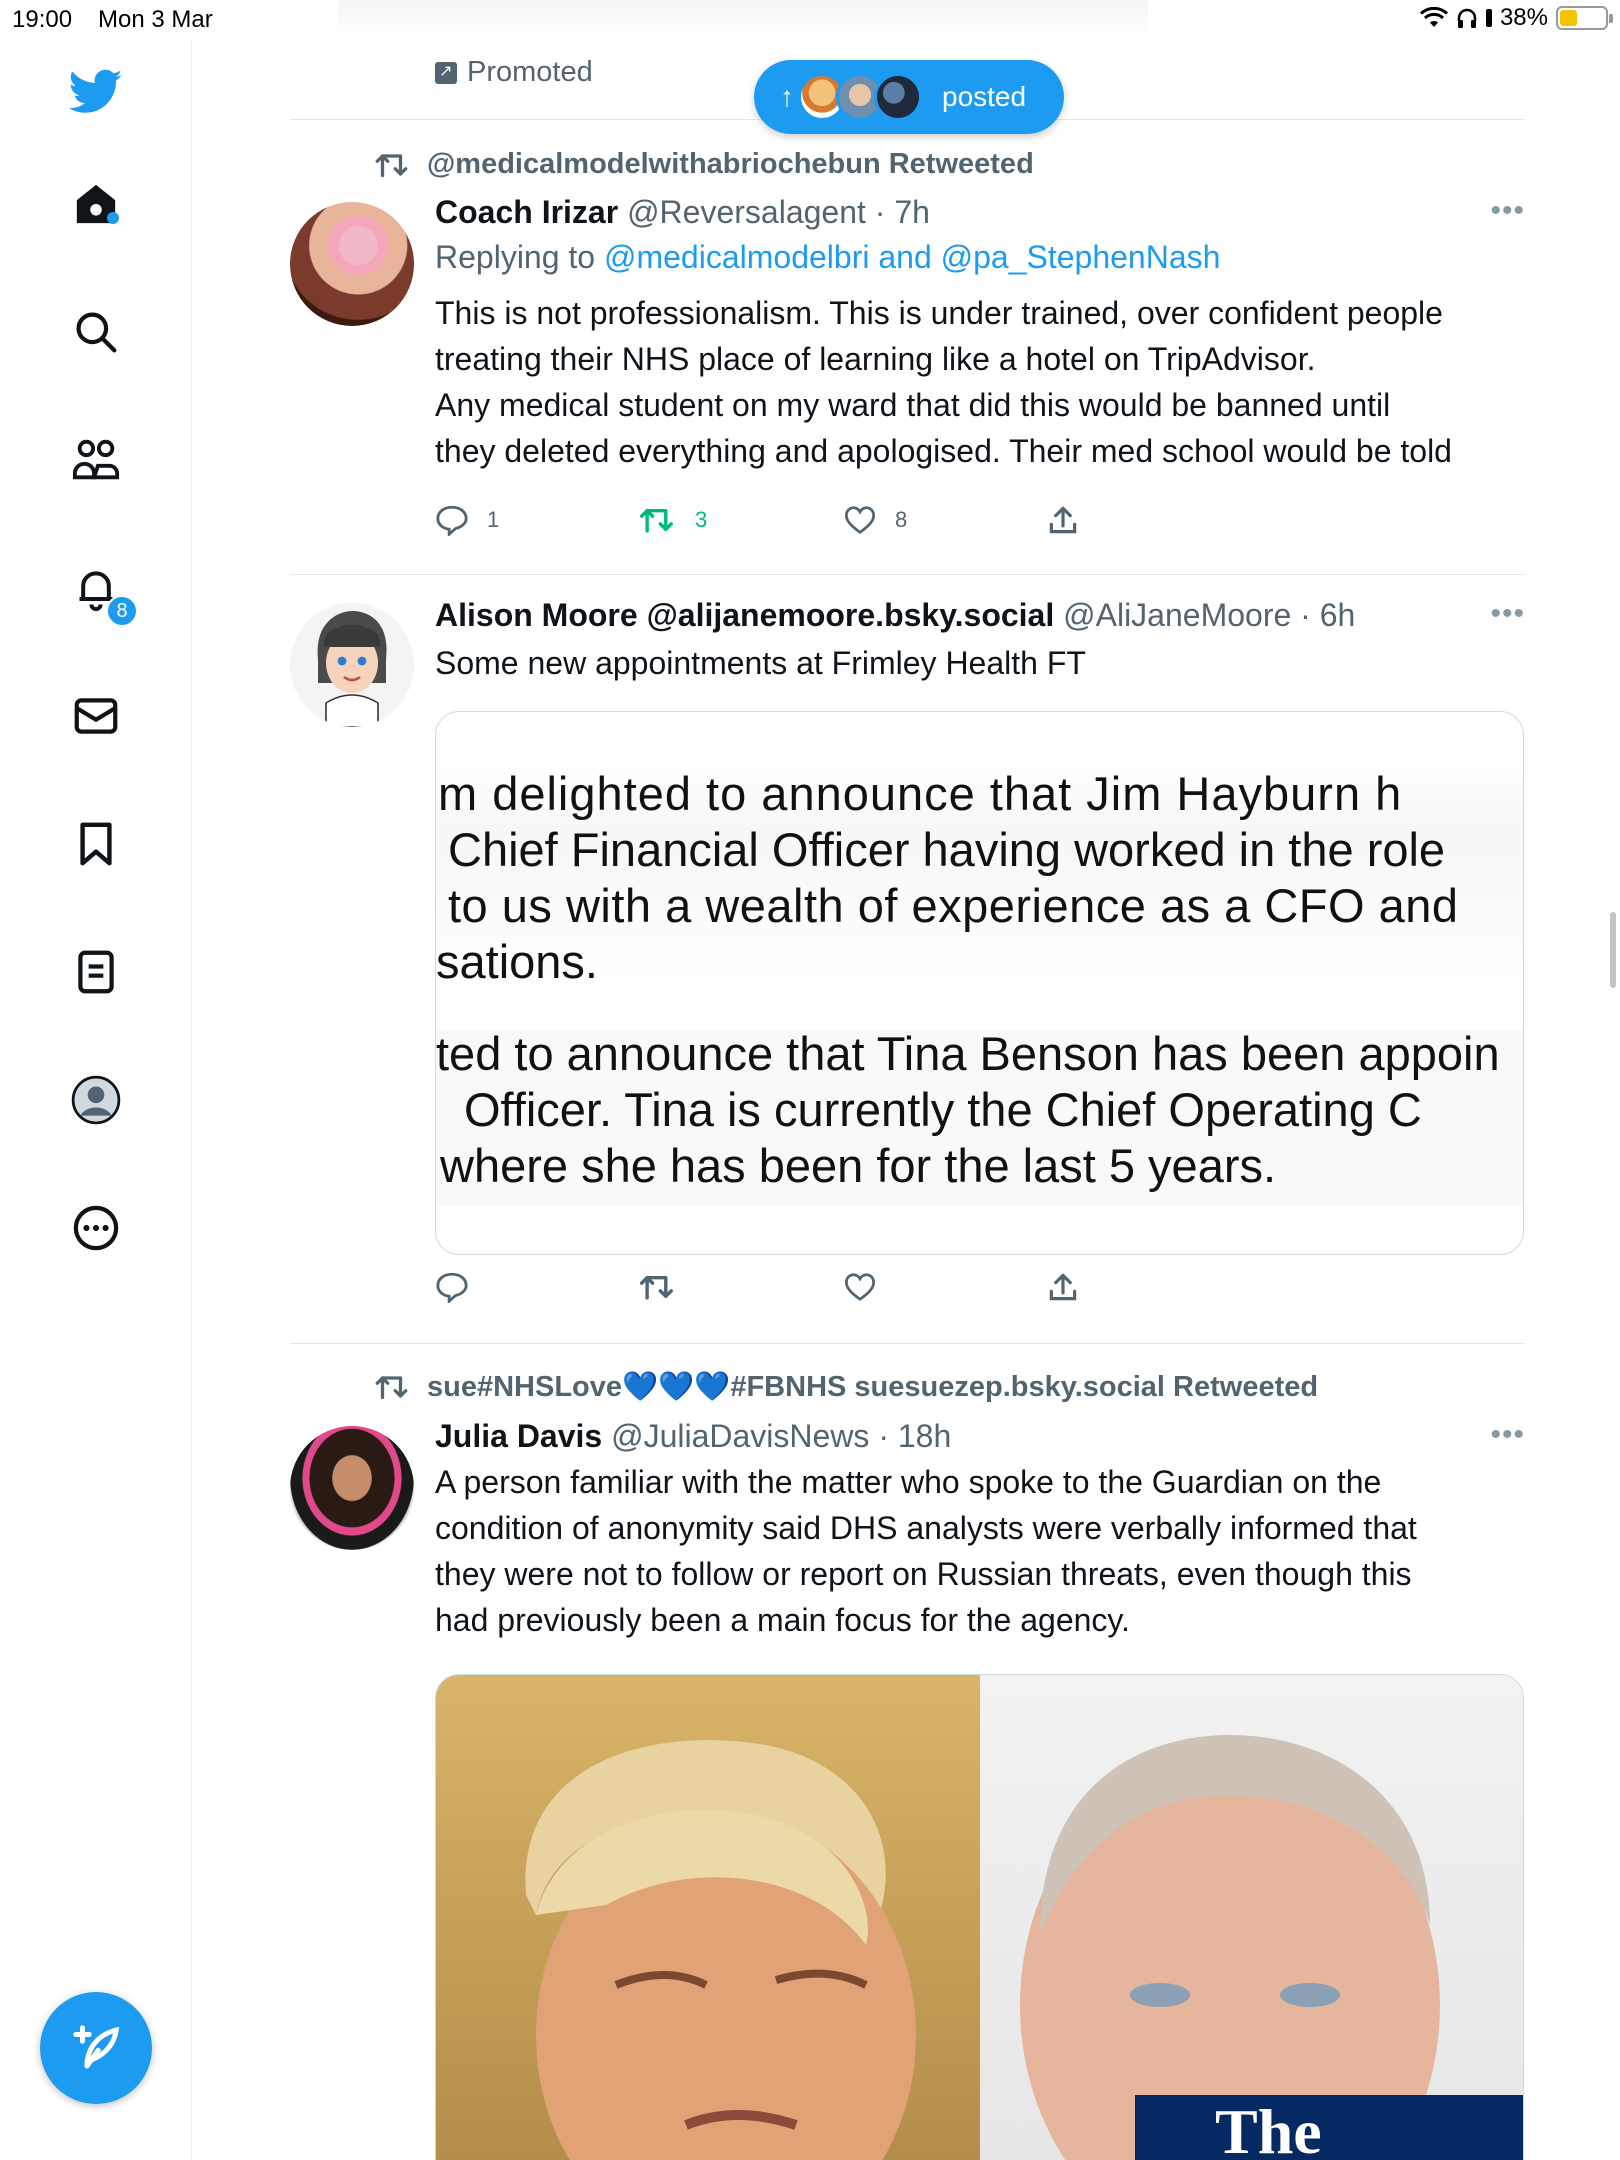 This screenshot has height=2160, width=1620. Describe the element at coordinates (1268, 2128) in the screenshot. I see `masthead-text: The` at that location.